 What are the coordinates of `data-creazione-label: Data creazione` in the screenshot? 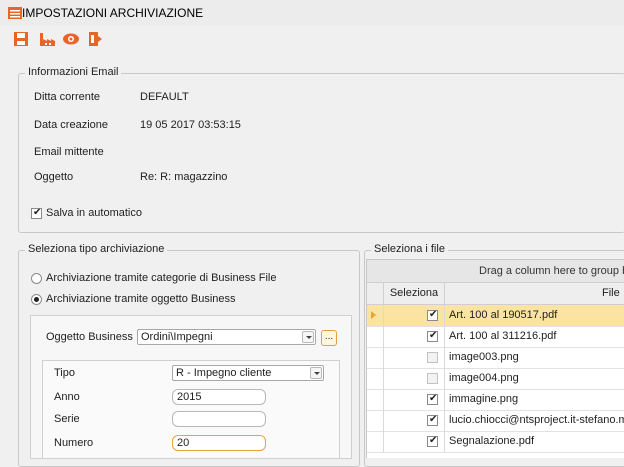 It's located at (71, 125).